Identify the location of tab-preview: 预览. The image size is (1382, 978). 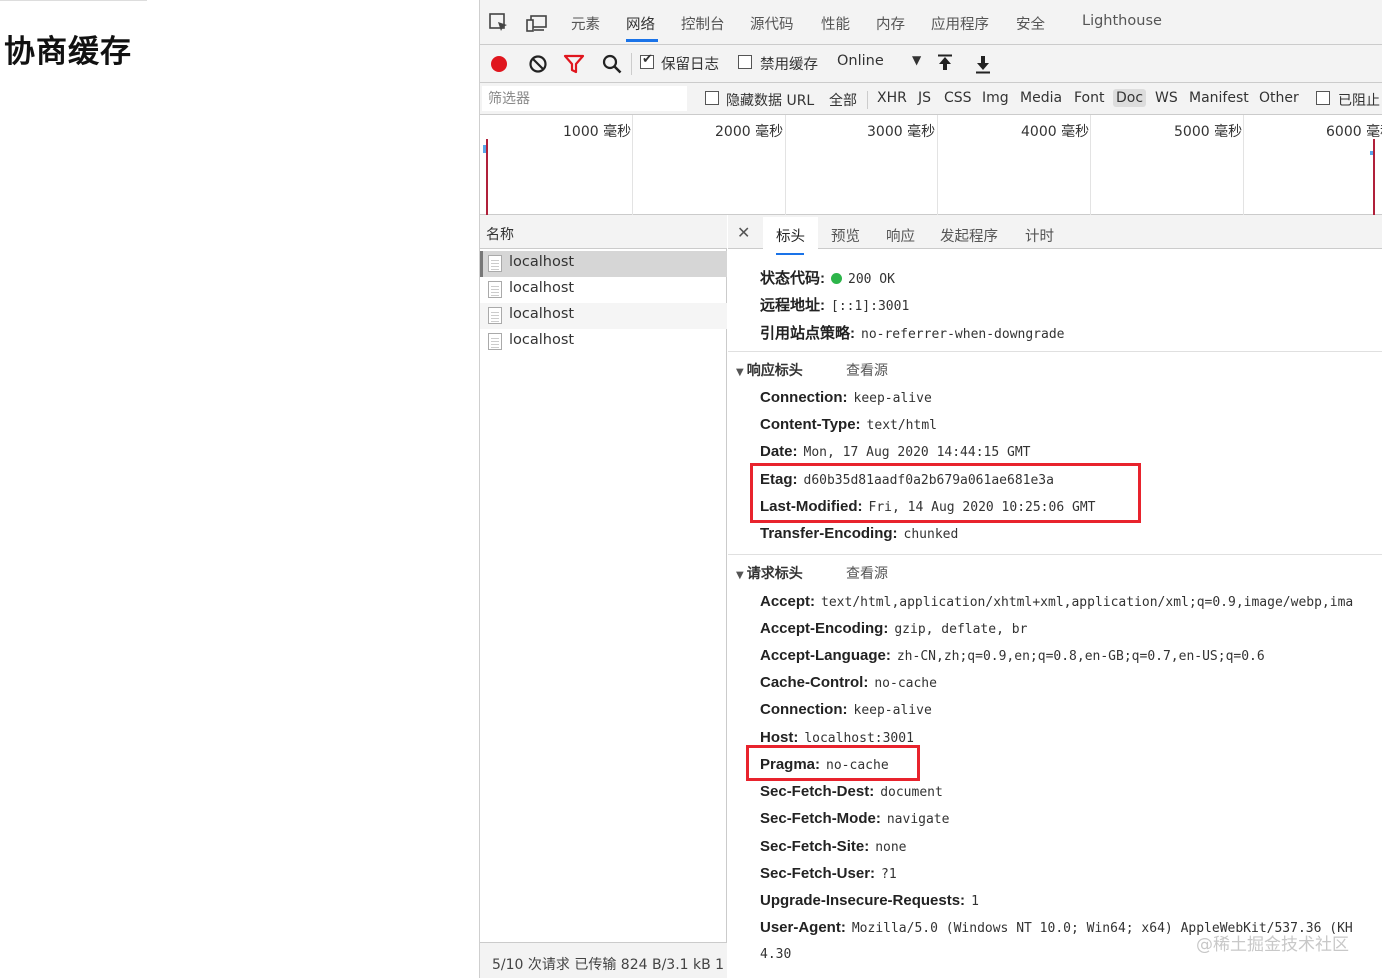
(845, 235).